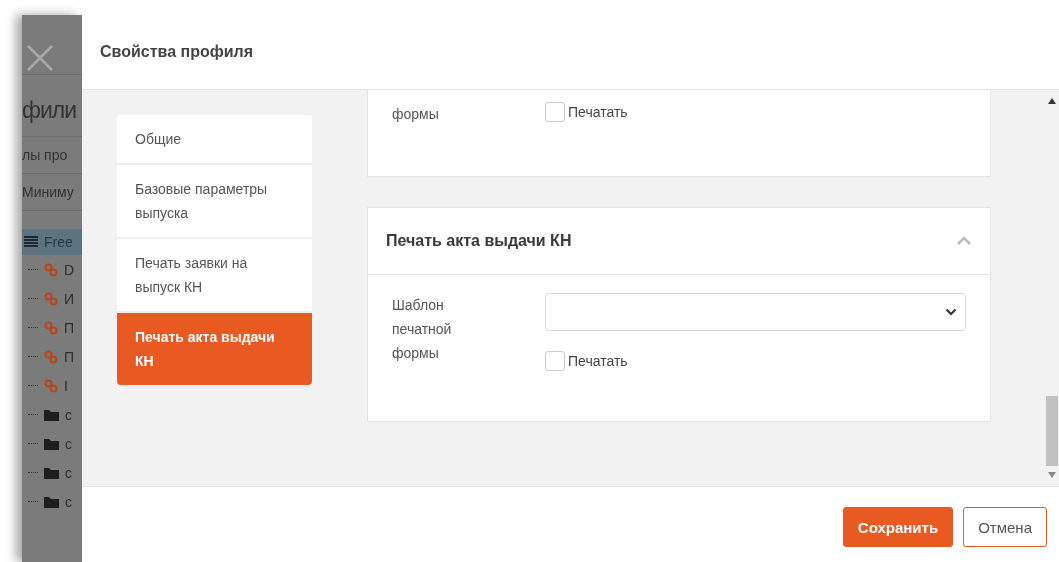 This screenshot has height=562, width=1059. I want to click on field-label: формы, so click(416, 114).